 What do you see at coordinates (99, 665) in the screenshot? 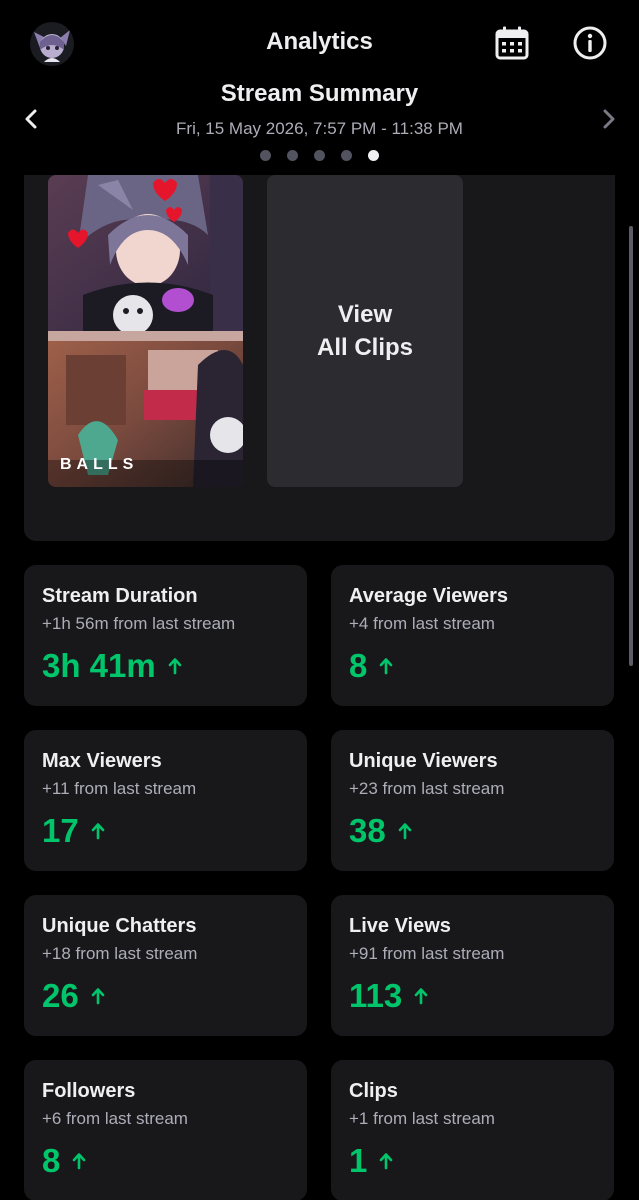
I see `stat-value: 3h 41m` at bounding box center [99, 665].